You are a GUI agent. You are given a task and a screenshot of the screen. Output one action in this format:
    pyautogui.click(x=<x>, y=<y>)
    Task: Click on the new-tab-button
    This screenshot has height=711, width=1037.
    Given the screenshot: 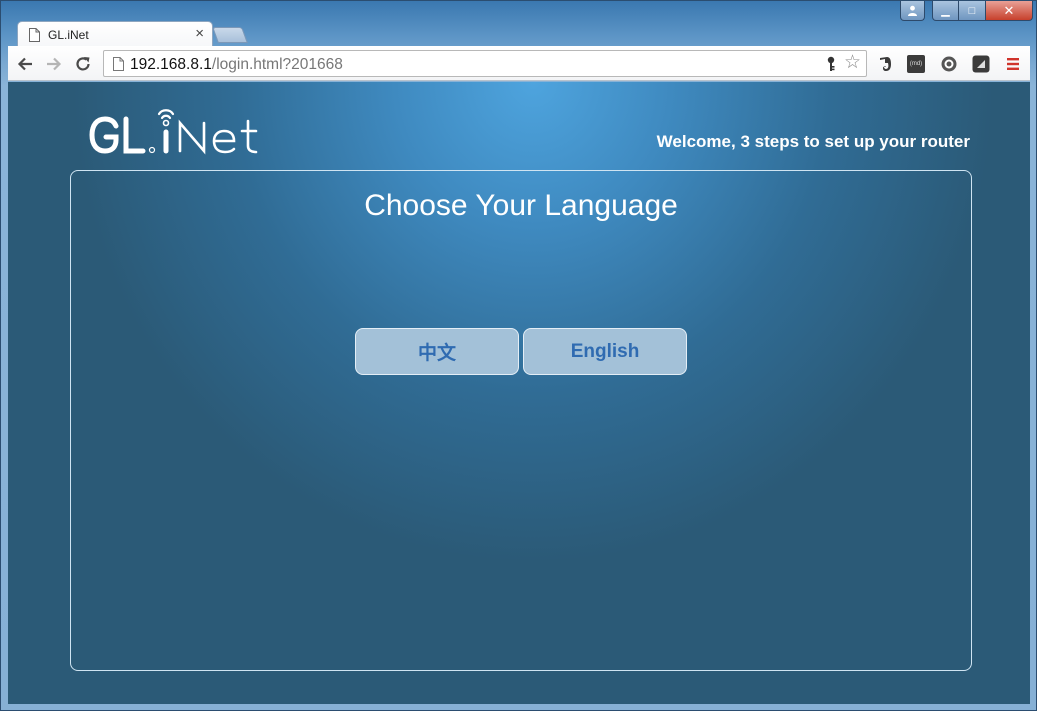 What is the action you would take?
    pyautogui.click(x=230, y=35)
    